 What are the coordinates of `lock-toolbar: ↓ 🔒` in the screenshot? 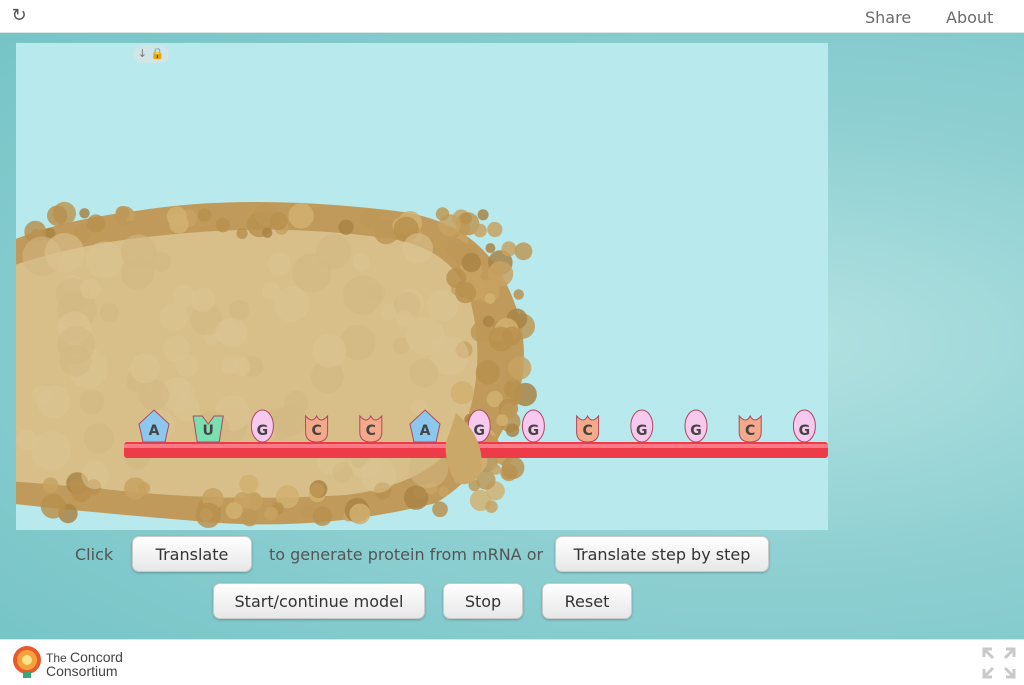 It's located at (151, 54).